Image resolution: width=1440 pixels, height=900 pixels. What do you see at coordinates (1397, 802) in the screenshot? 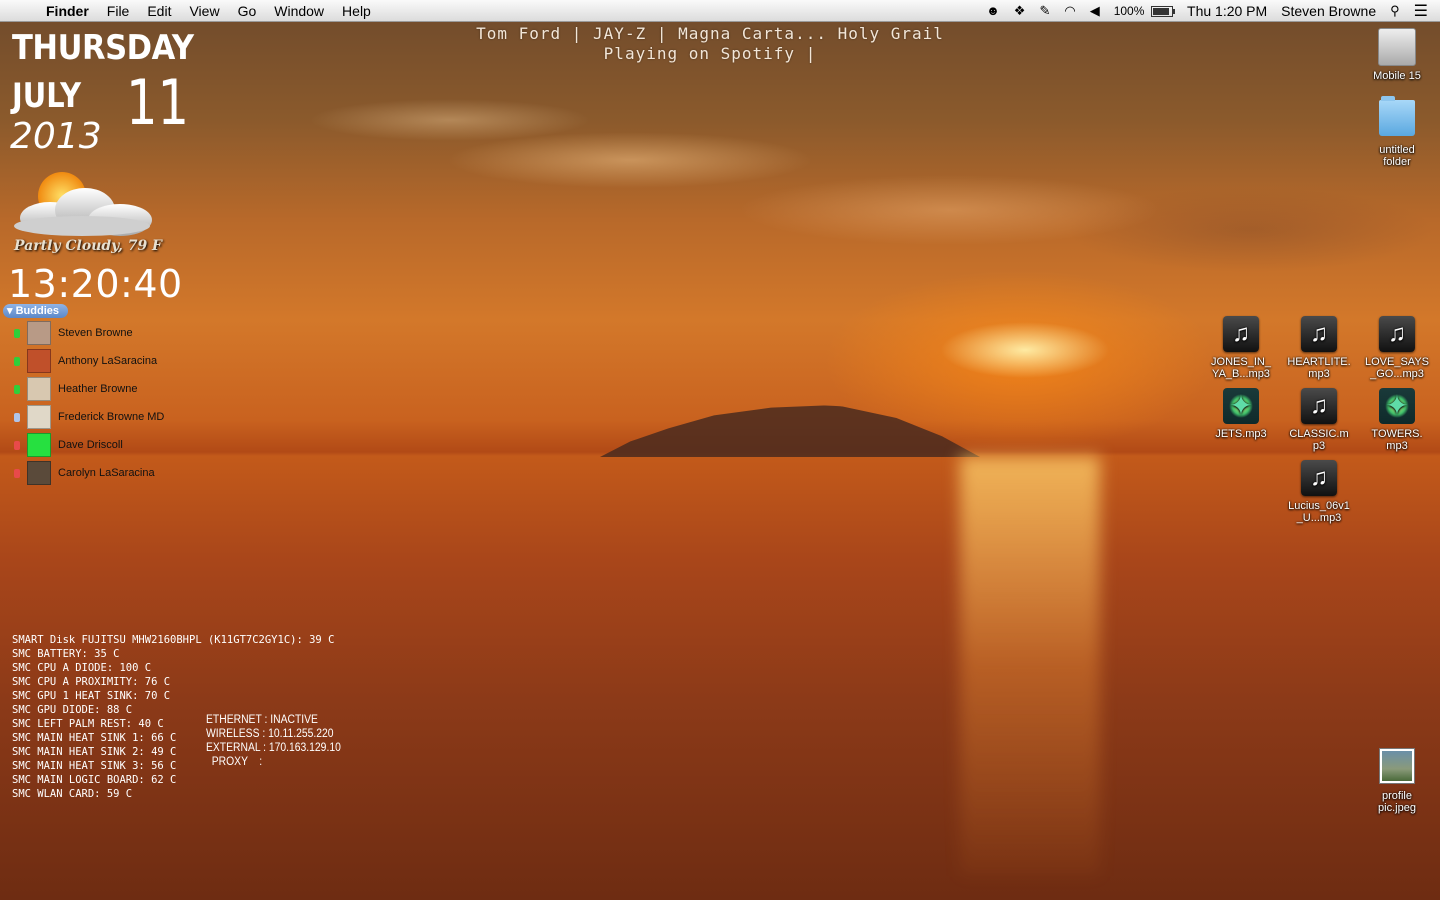
I see `desktop-icon-label: profile pic.jpeg` at bounding box center [1397, 802].